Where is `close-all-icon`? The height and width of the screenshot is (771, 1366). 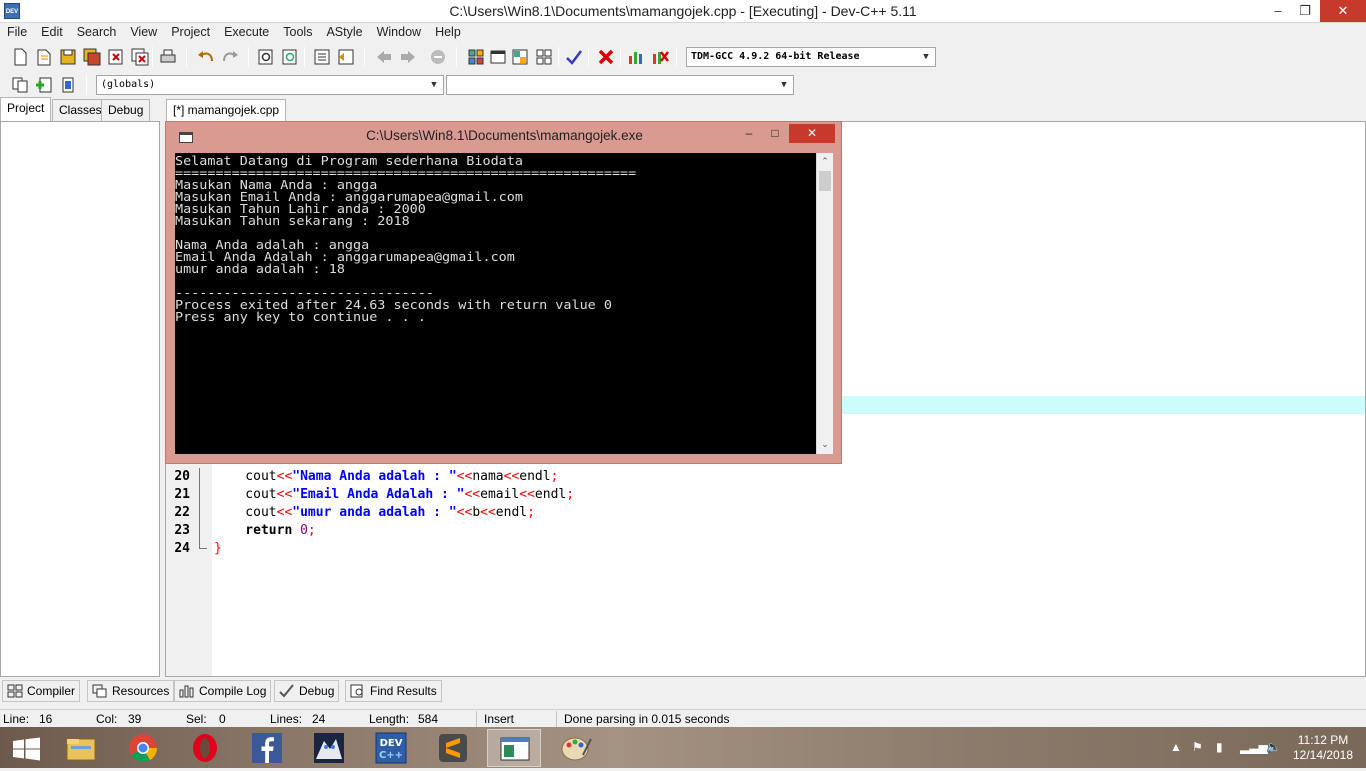
close-all-icon is located at coordinates (140, 57).